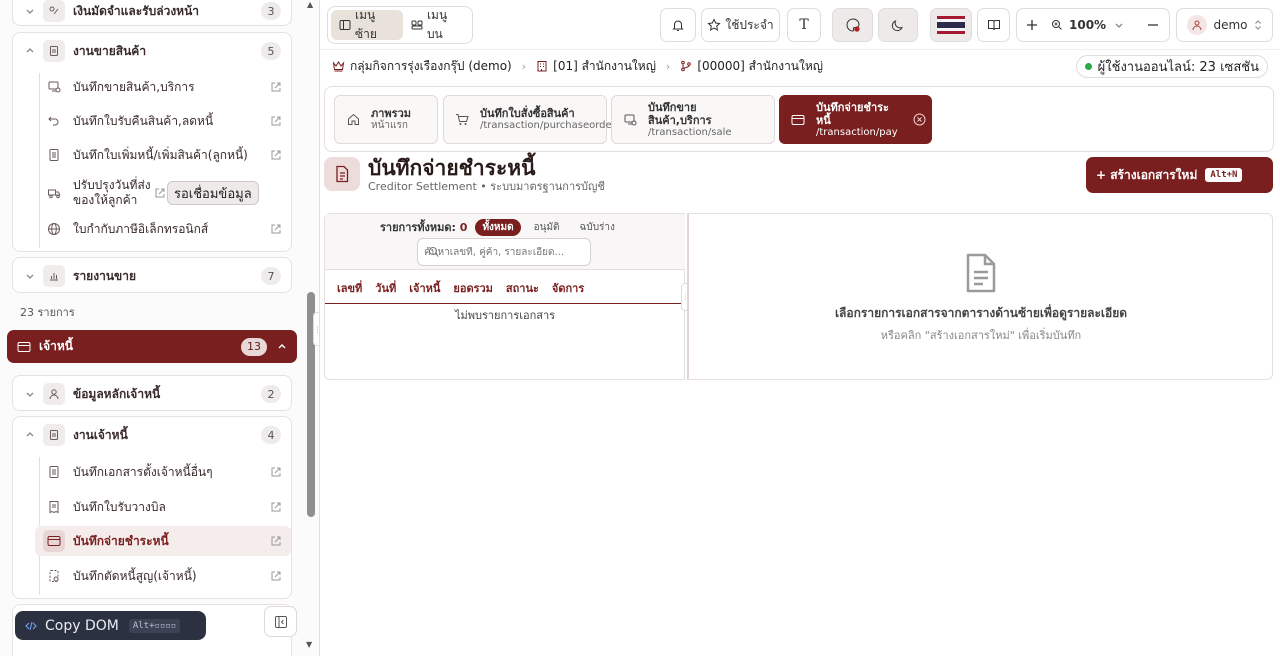 The width and height of the screenshot is (1280, 656). I want to click on tab-pay: บันทึกจ่ายชำระหนี้ /transaction/pay, so click(855, 119).